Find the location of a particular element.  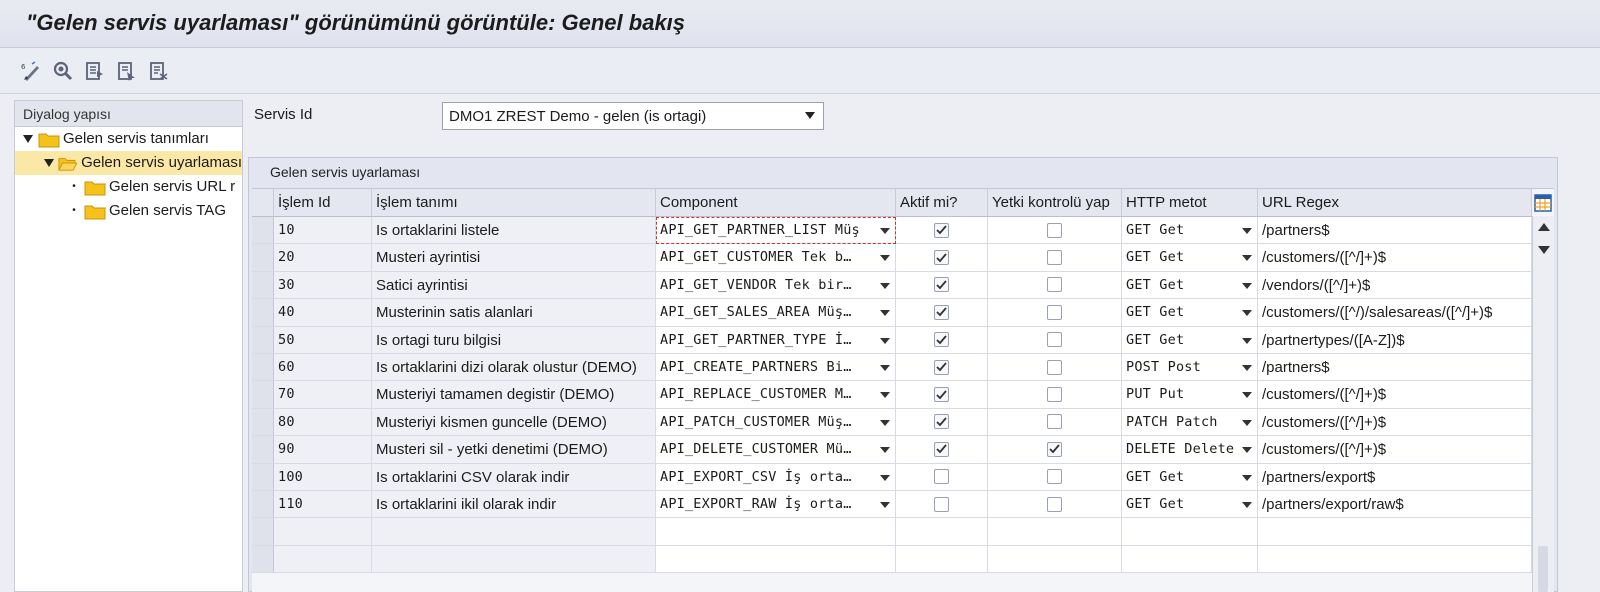

caret-down-icon is located at coordinates (49, 163).